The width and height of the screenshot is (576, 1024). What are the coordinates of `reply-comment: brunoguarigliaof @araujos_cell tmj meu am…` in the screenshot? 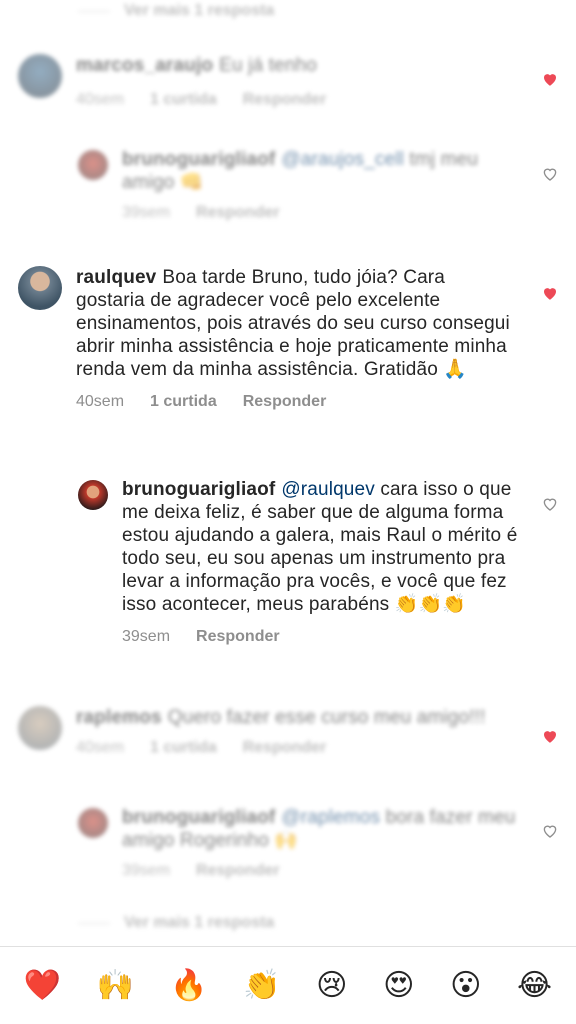 It's located at (298, 185).